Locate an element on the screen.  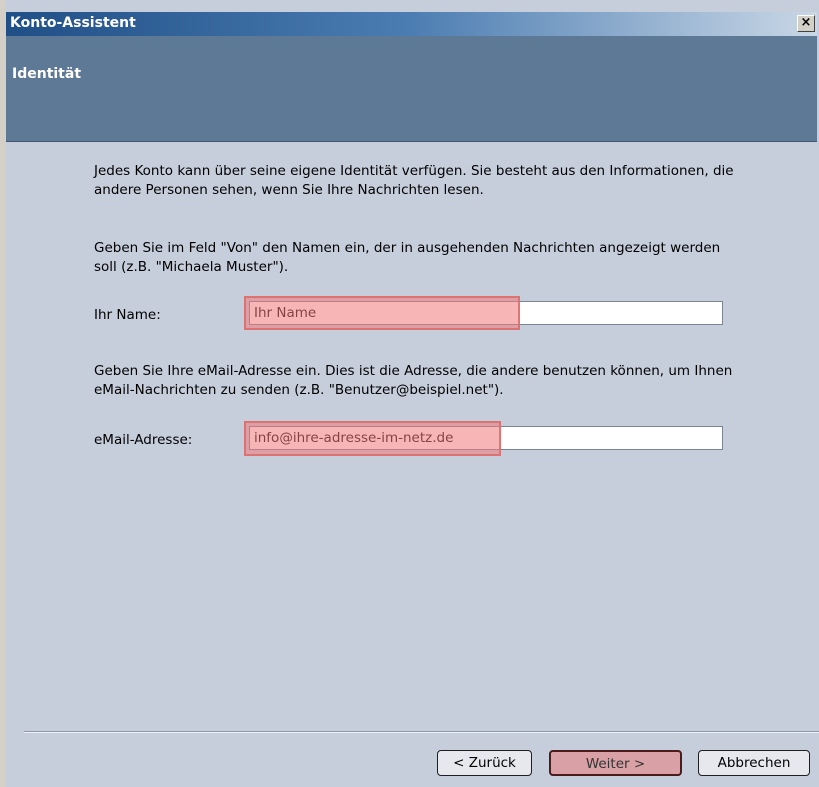
email-input is located at coordinates (486, 438).